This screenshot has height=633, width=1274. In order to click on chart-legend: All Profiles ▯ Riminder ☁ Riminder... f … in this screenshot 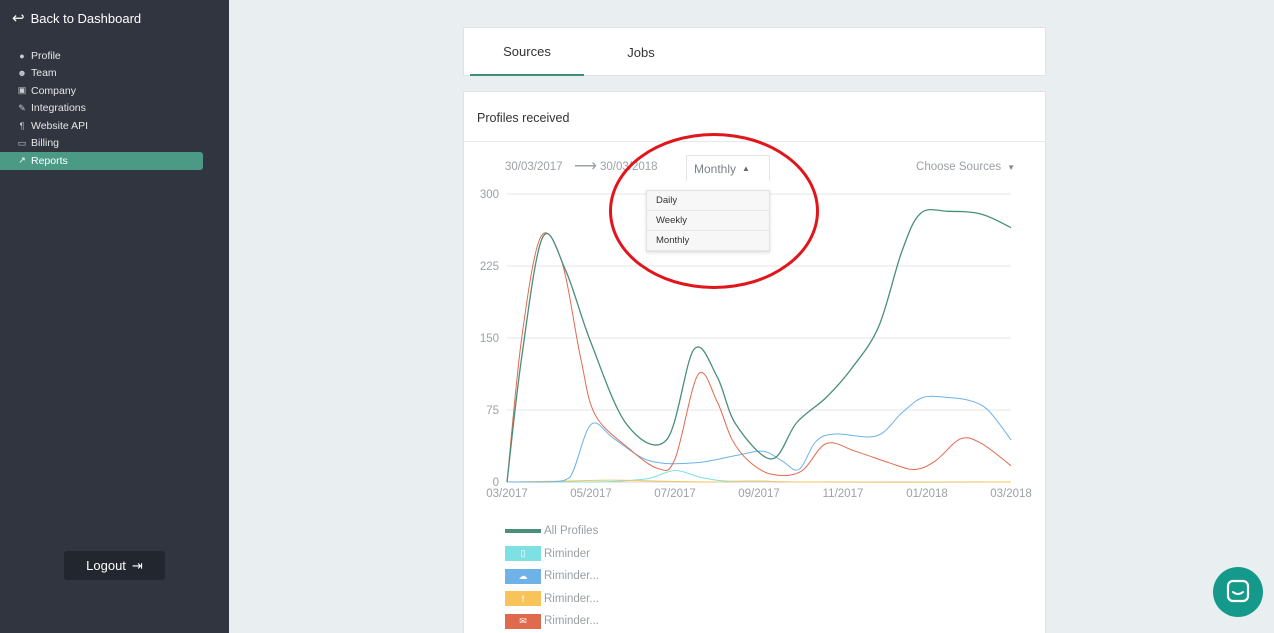, I will do `click(552, 576)`.